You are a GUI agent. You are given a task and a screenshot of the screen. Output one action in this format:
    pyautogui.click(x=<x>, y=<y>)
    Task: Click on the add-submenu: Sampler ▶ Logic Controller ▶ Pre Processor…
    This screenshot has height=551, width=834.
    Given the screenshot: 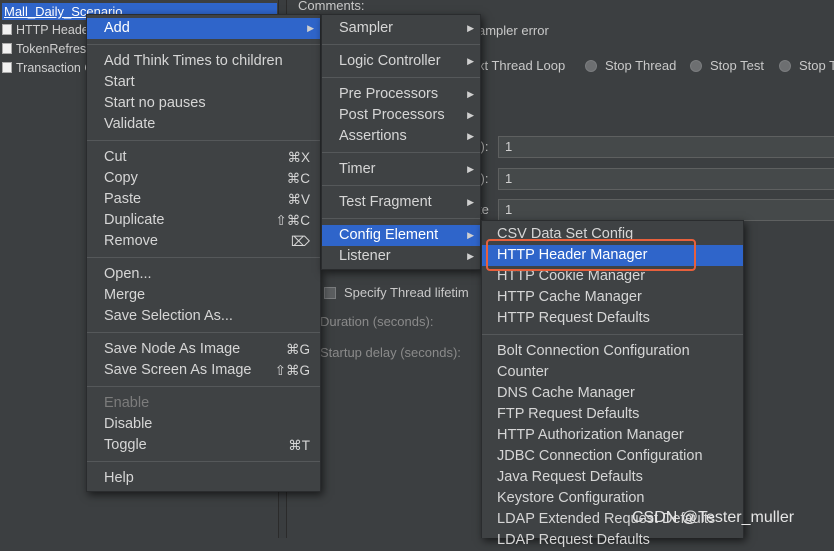 What is the action you would take?
    pyautogui.click(x=401, y=142)
    